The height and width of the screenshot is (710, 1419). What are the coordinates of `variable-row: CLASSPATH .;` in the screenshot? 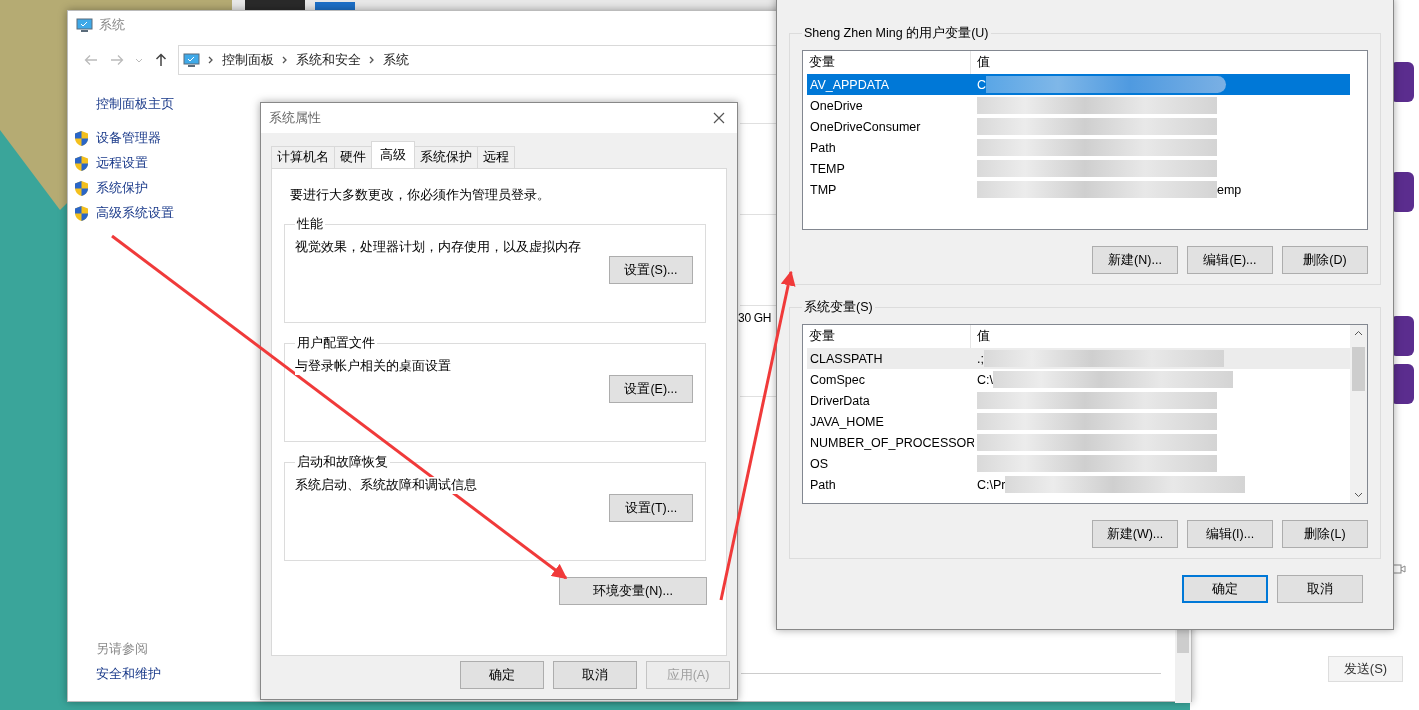 It's located at (1078, 358).